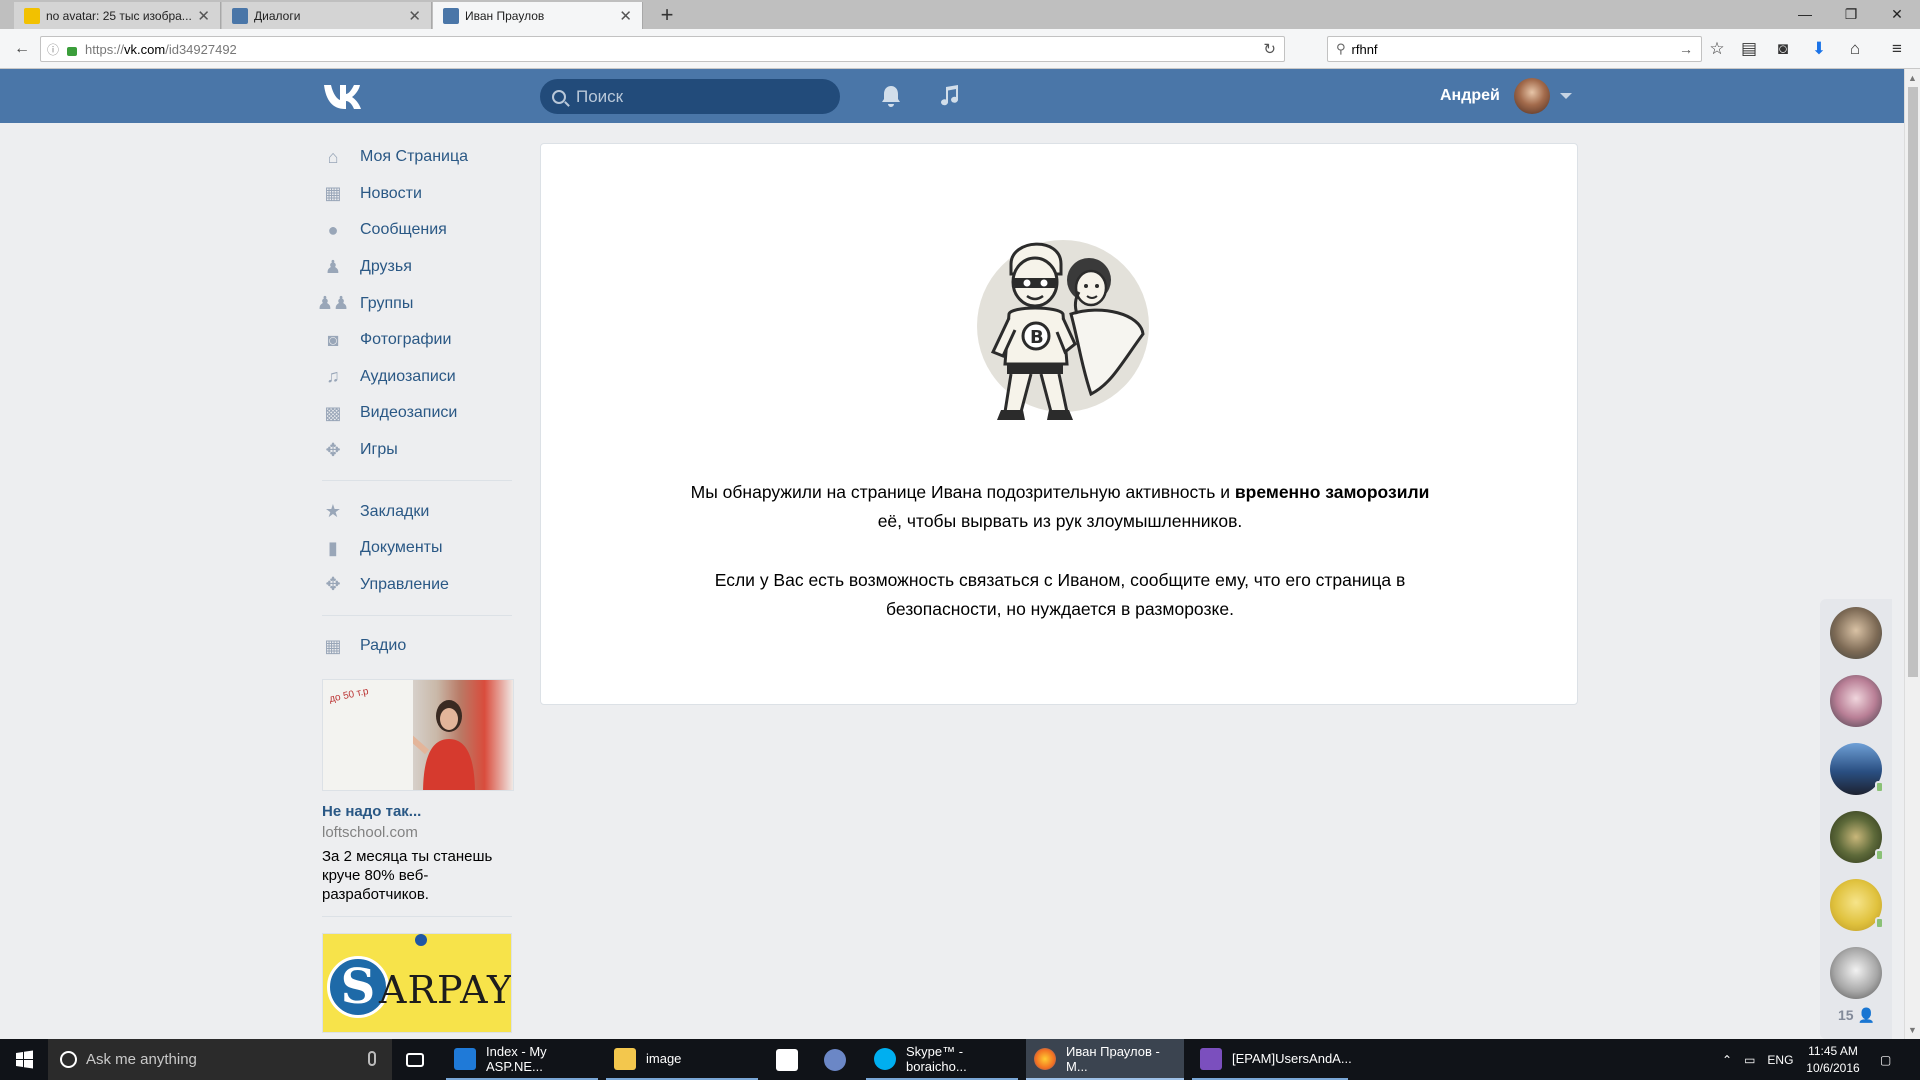 The width and height of the screenshot is (1920, 1080). Describe the element at coordinates (1879, 787) in the screenshot. I see `online-indicator-icon` at that location.